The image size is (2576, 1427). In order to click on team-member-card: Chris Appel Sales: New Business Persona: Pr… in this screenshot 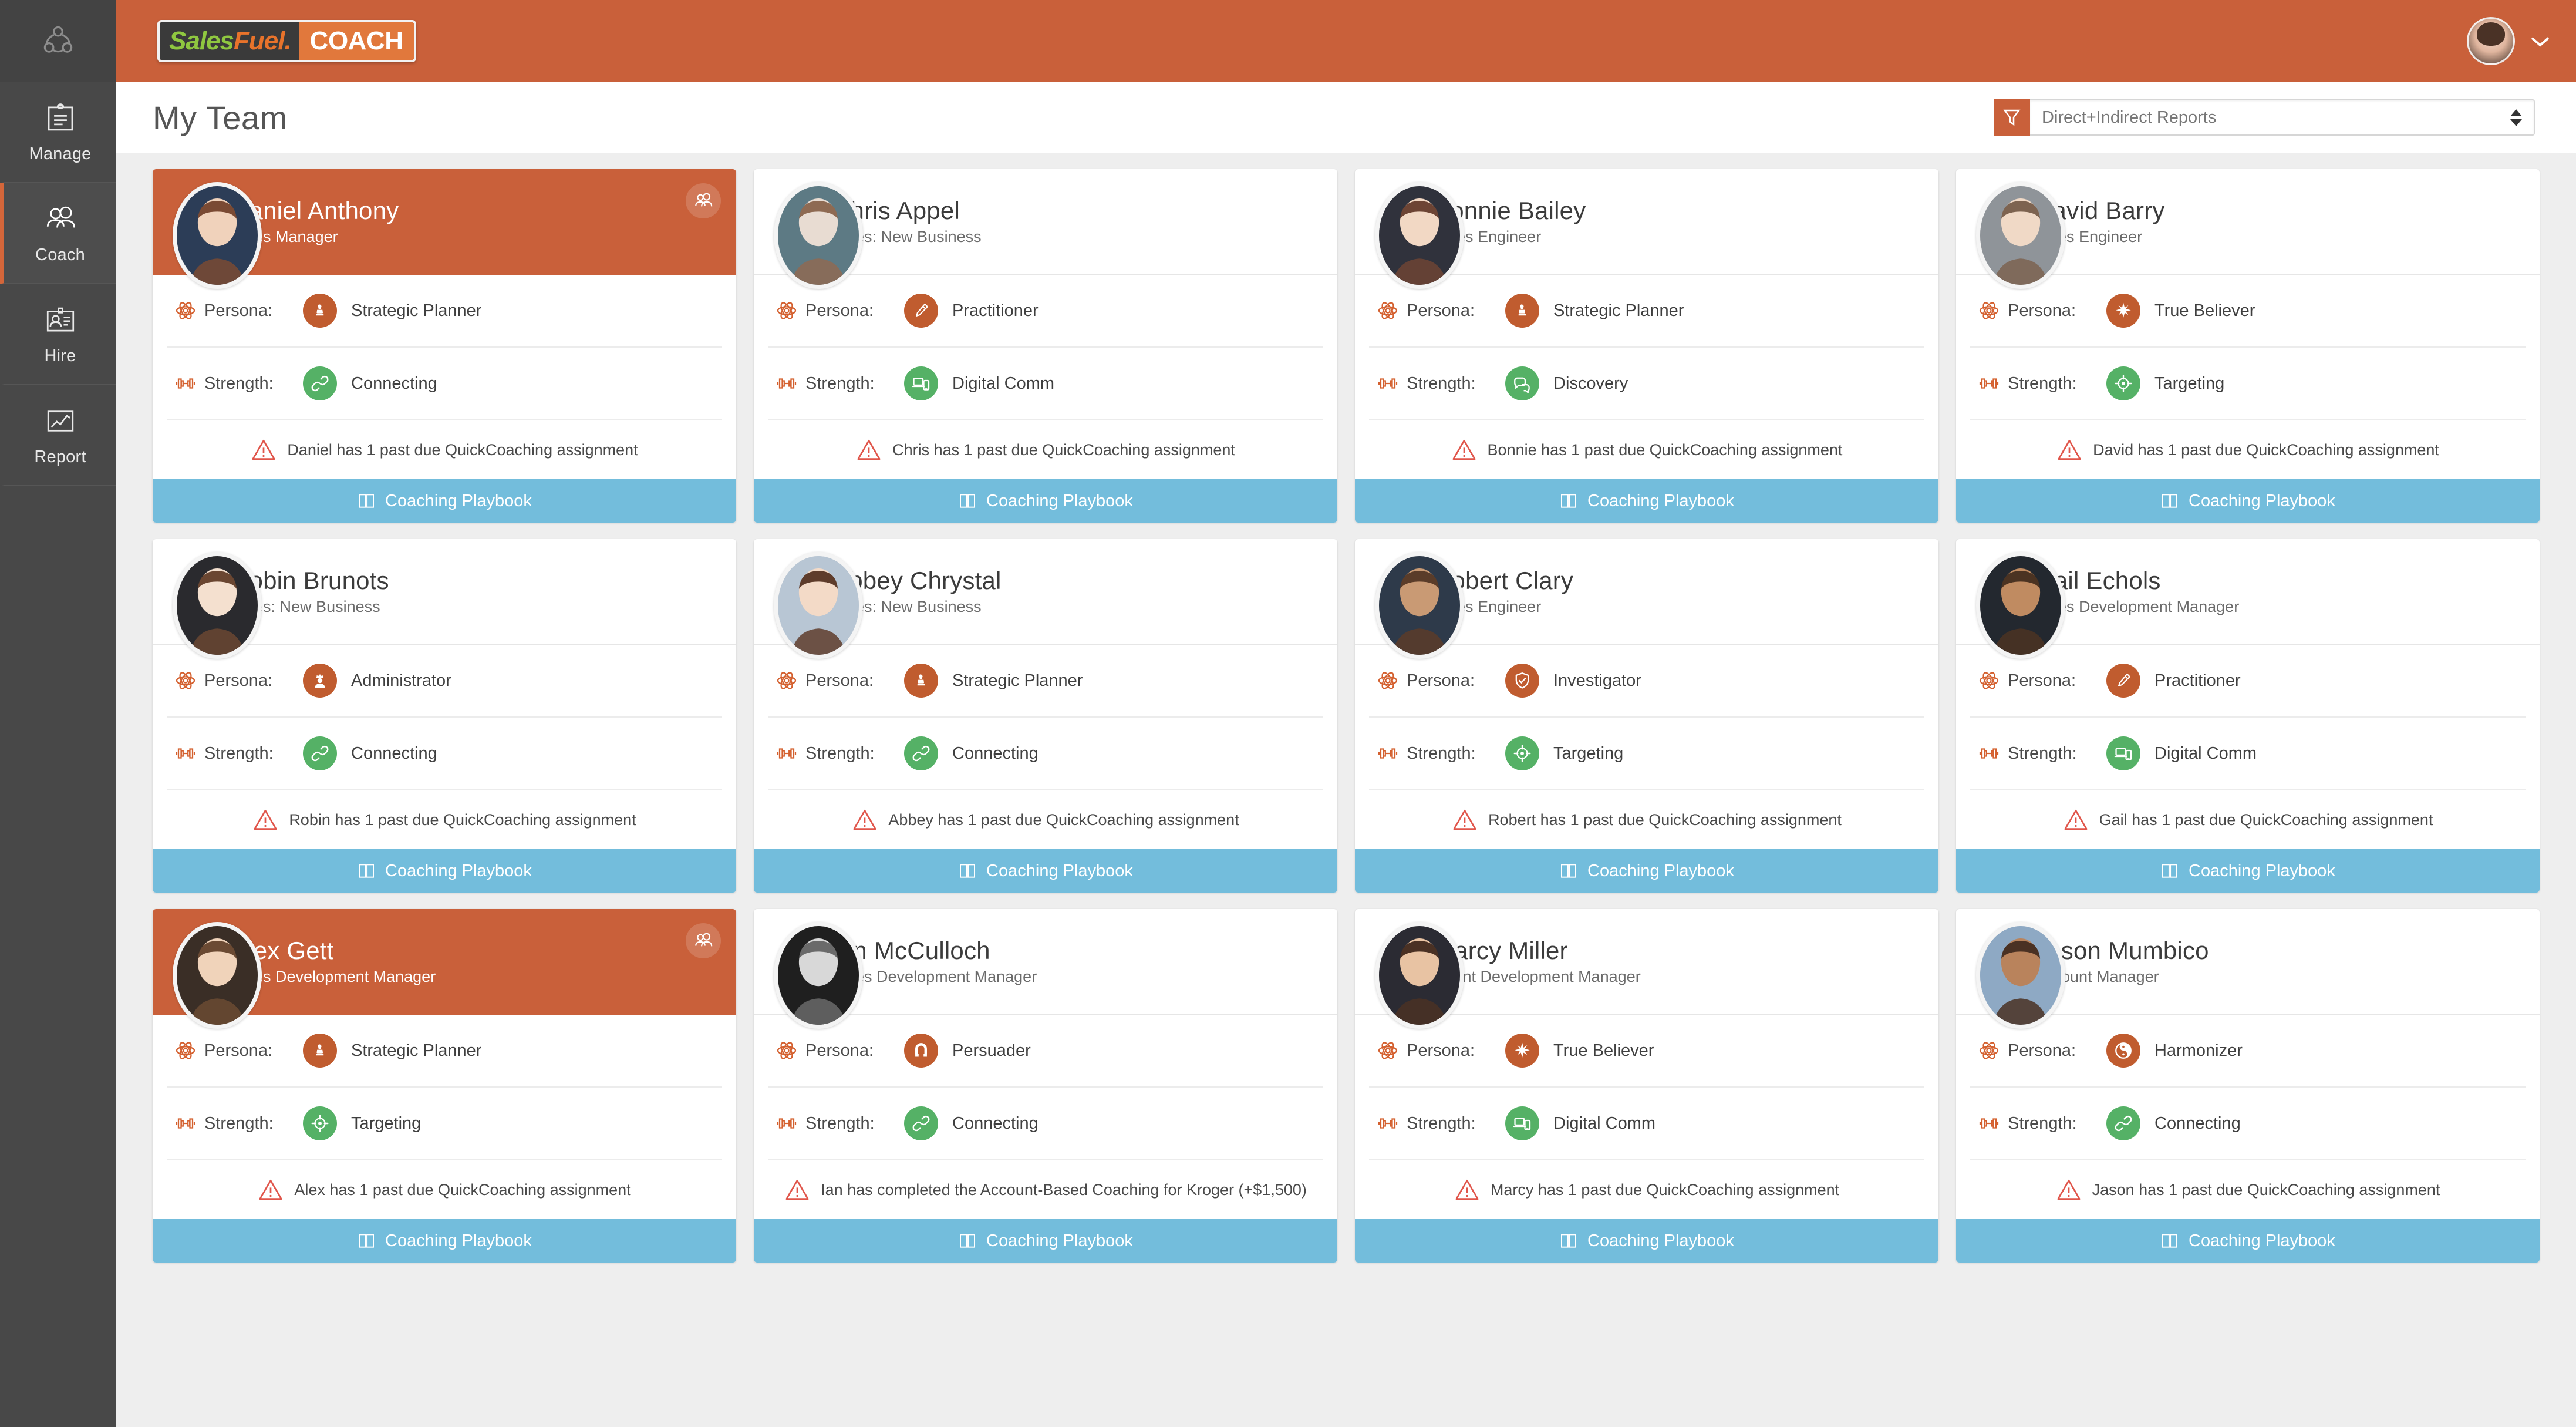, I will do `click(1045, 346)`.